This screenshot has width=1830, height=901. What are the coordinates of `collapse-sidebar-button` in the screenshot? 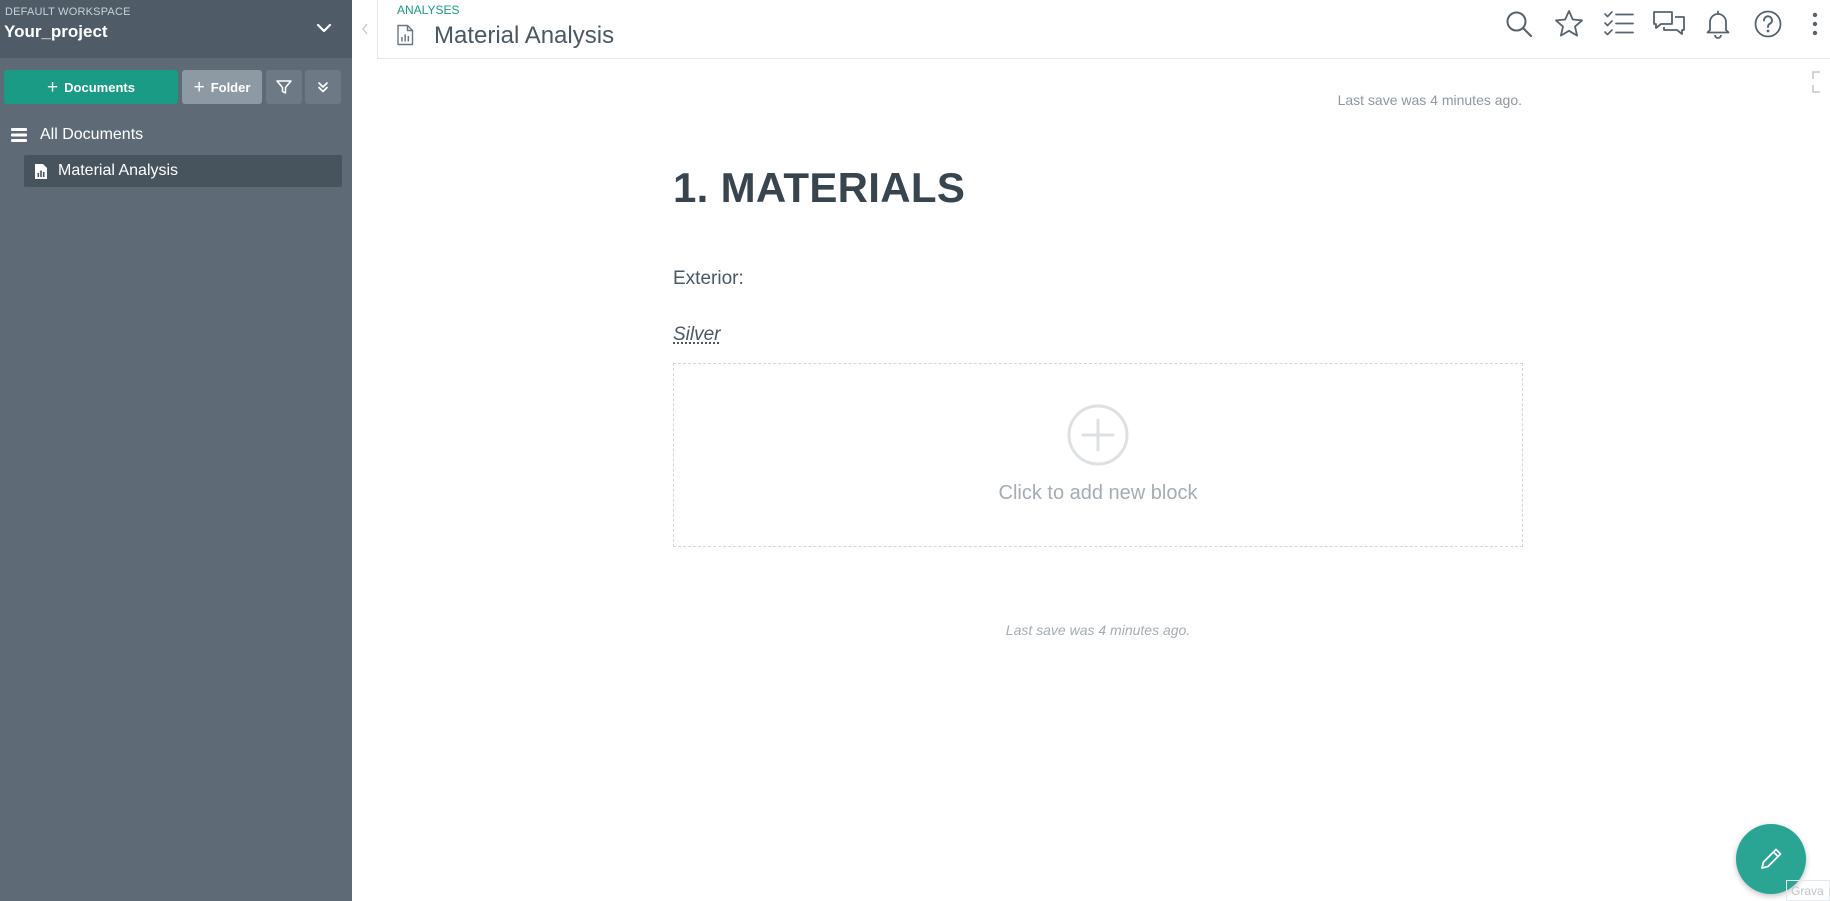 It's located at (365, 29).